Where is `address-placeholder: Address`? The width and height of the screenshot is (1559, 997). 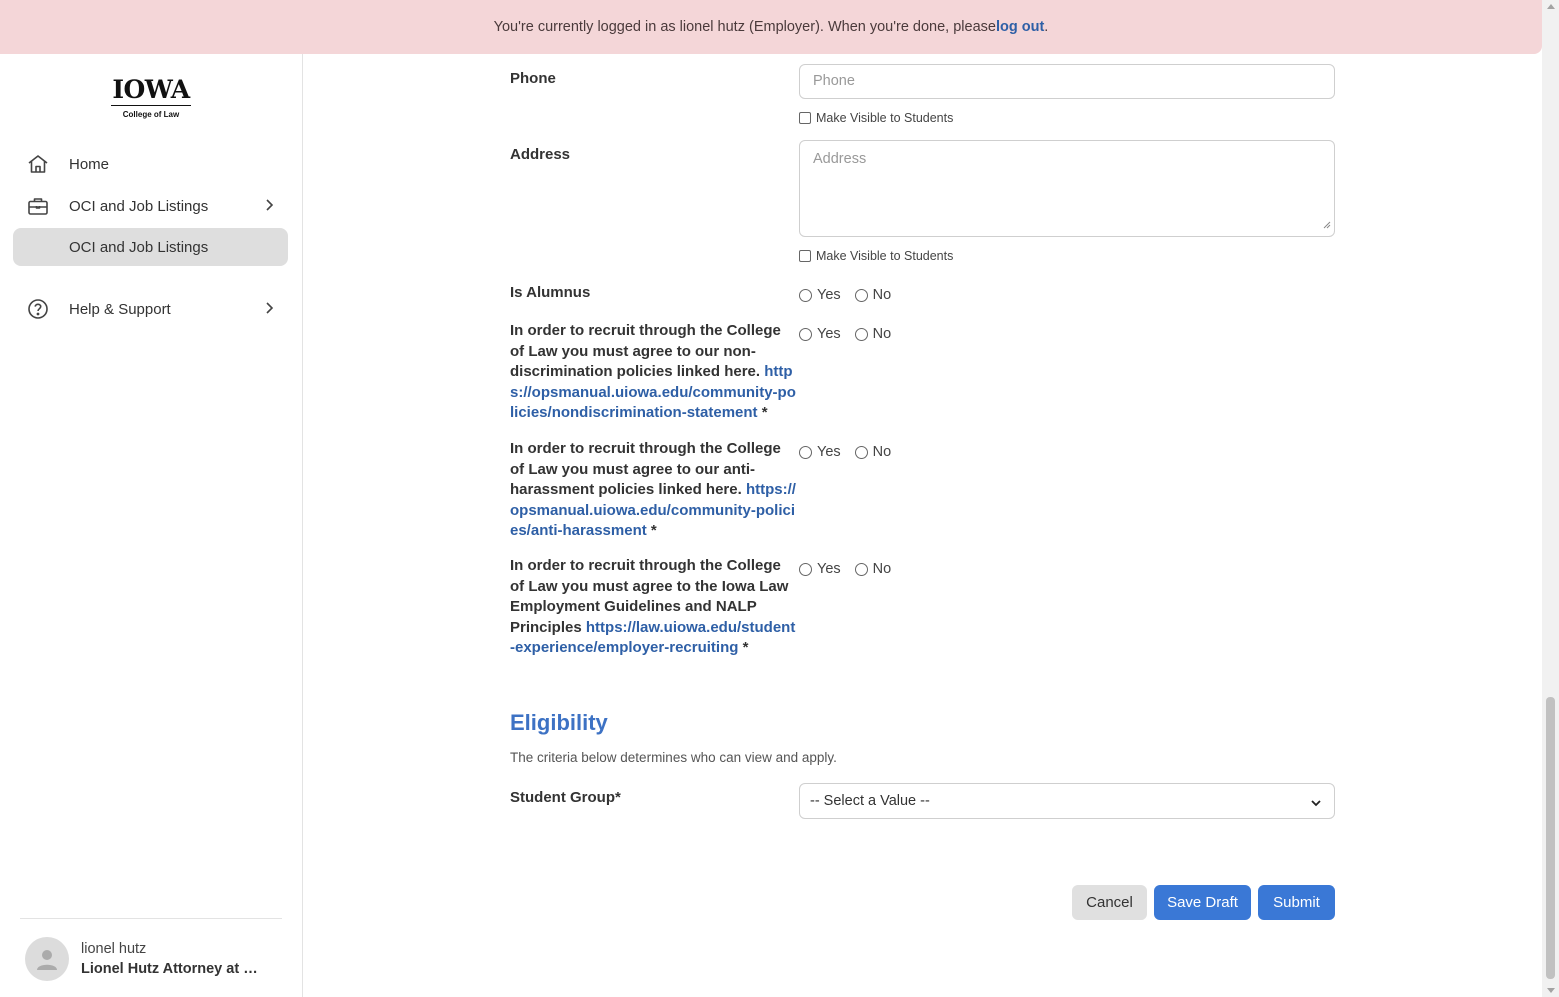
address-placeholder: Address is located at coordinates (840, 159).